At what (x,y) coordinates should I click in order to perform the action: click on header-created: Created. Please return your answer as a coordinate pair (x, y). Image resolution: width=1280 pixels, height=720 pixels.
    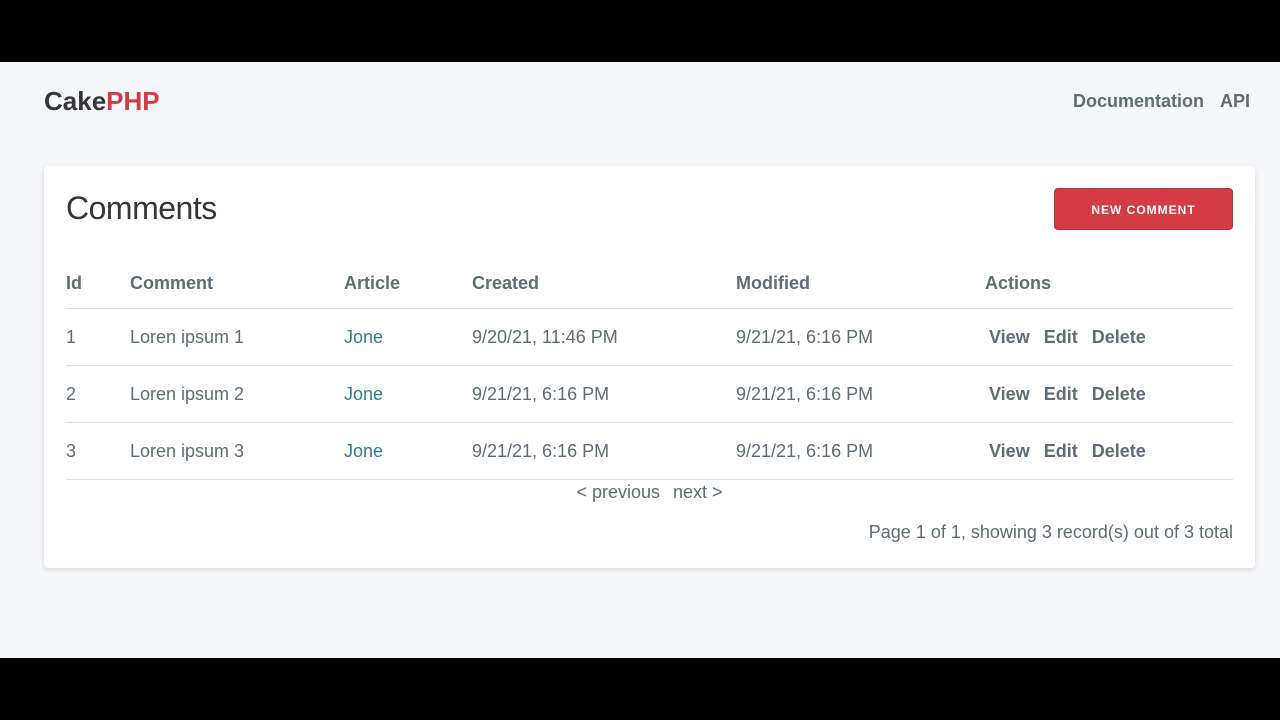
    Looking at the image, I should click on (604, 283).